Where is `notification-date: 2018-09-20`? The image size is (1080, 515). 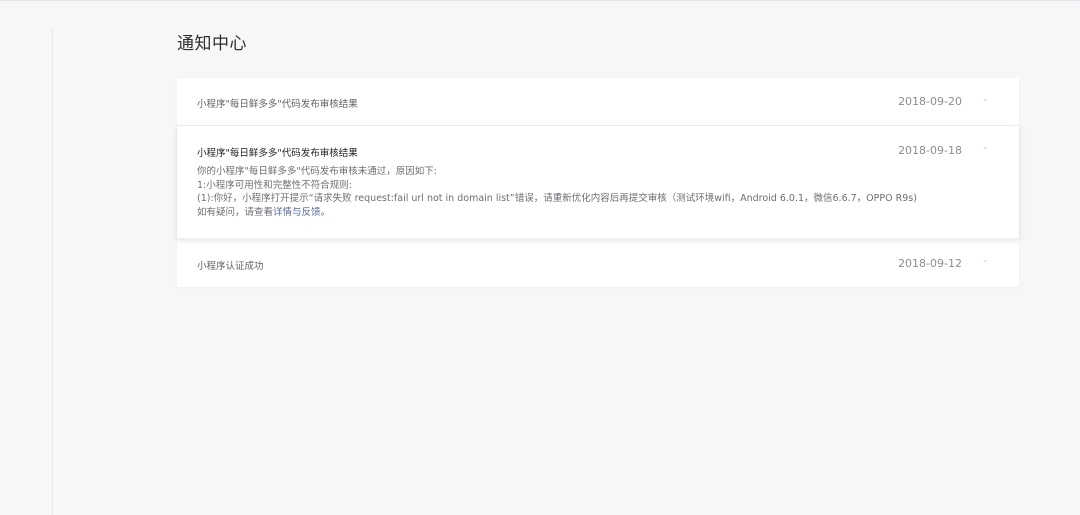 notification-date: 2018-09-20 is located at coordinates (930, 101).